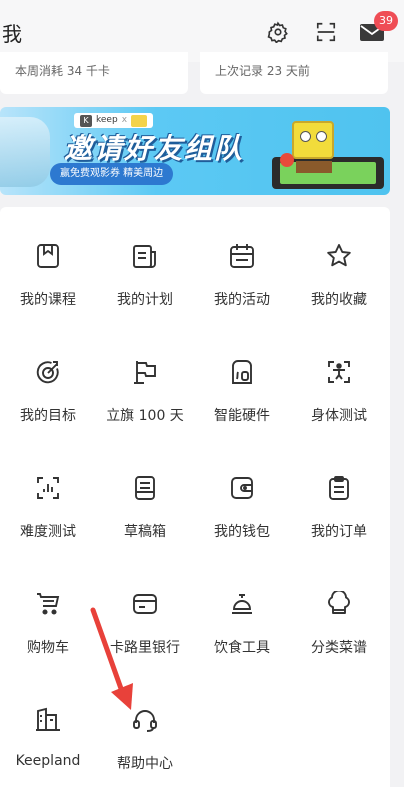 Image resolution: width=404 pixels, height=787 pixels. I want to click on partner-logo-icon, so click(139, 120).